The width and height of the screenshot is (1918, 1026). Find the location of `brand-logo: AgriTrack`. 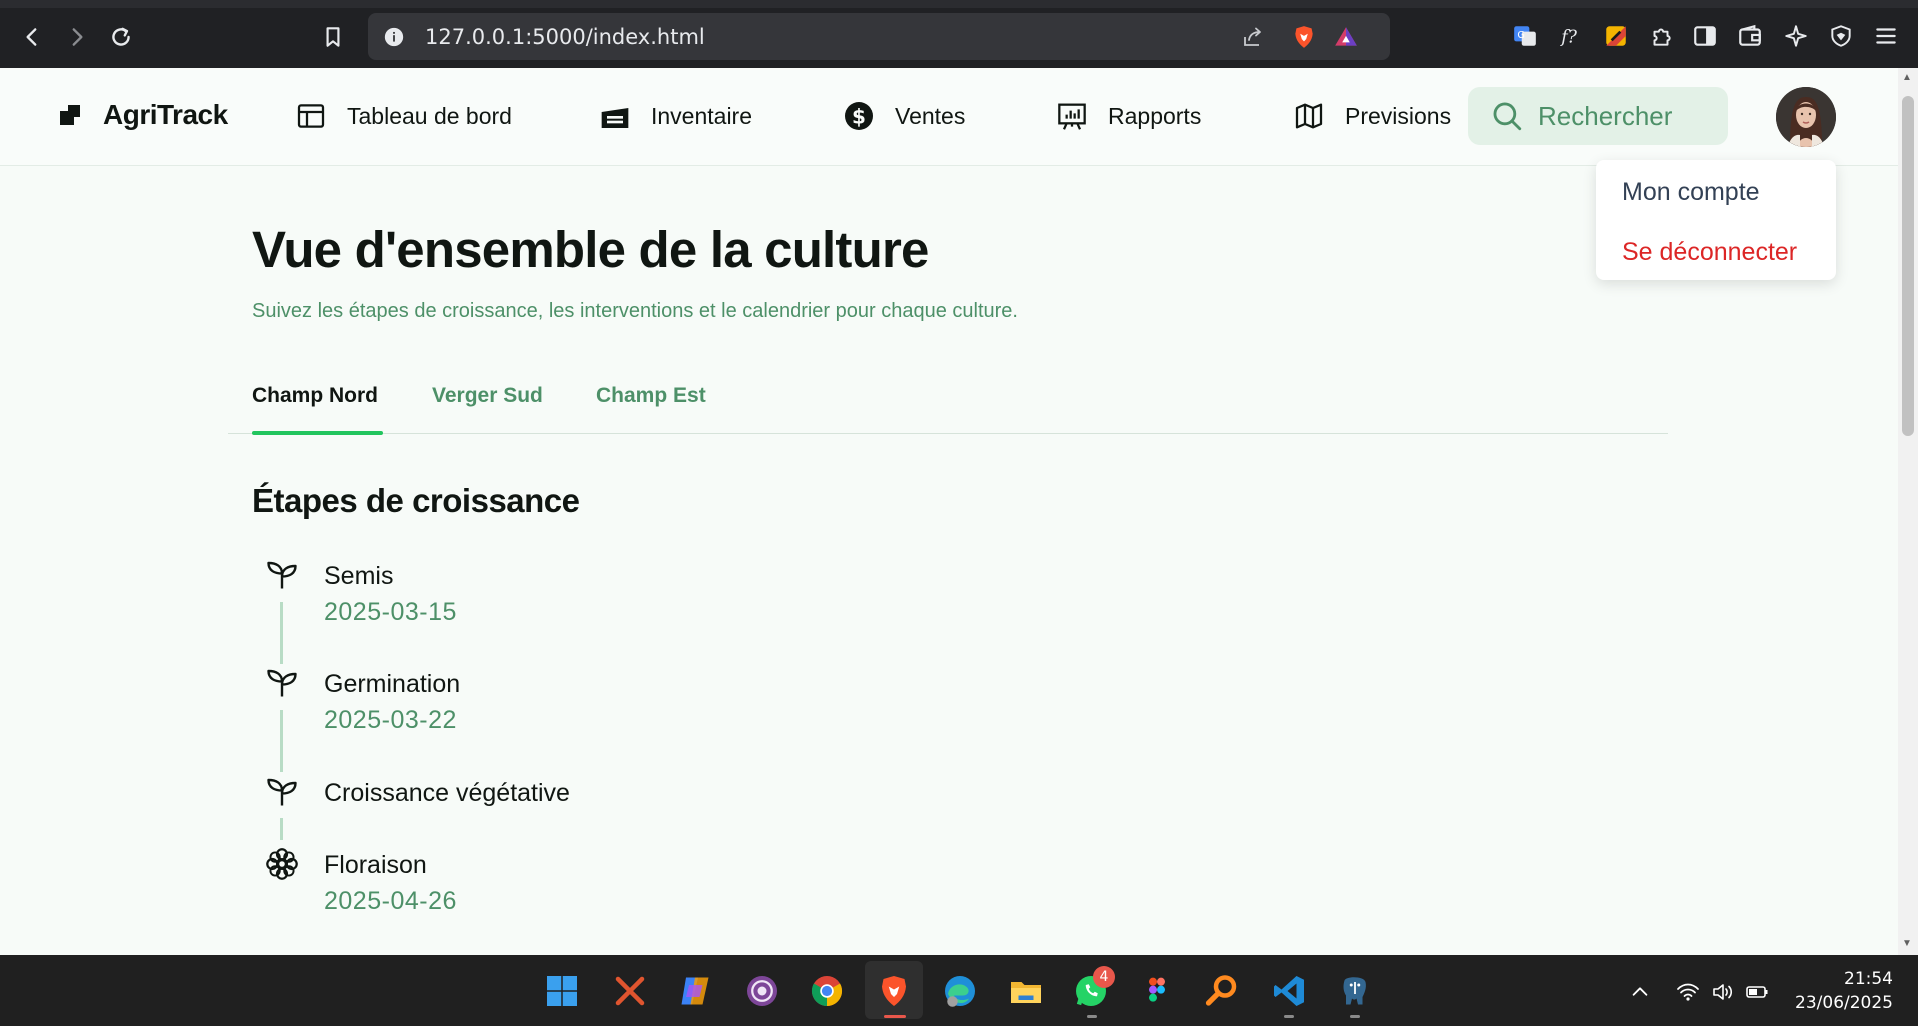

brand-logo: AgriTrack is located at coordinates (144, 115).